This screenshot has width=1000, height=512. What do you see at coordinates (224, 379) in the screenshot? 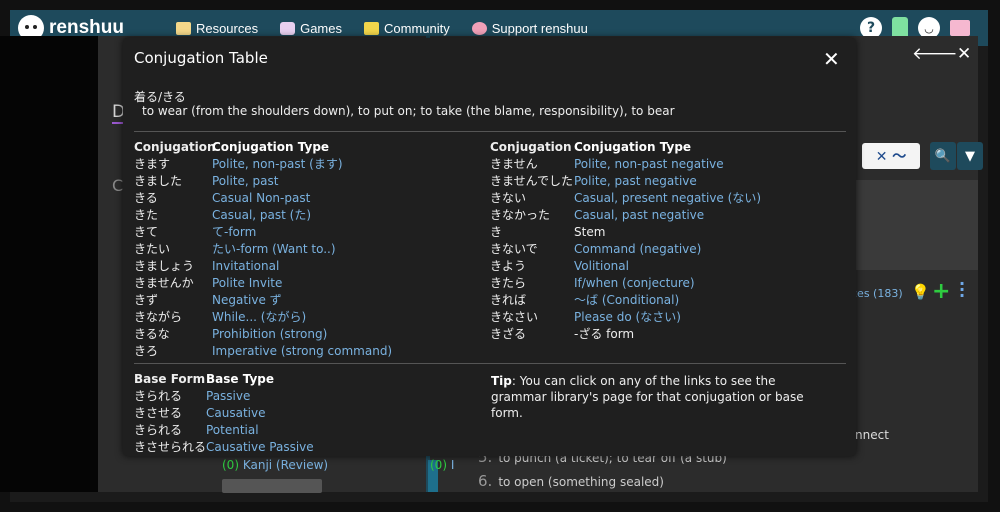
I see `table-header: Base Form Base Type` at bounding box center [224, 379].